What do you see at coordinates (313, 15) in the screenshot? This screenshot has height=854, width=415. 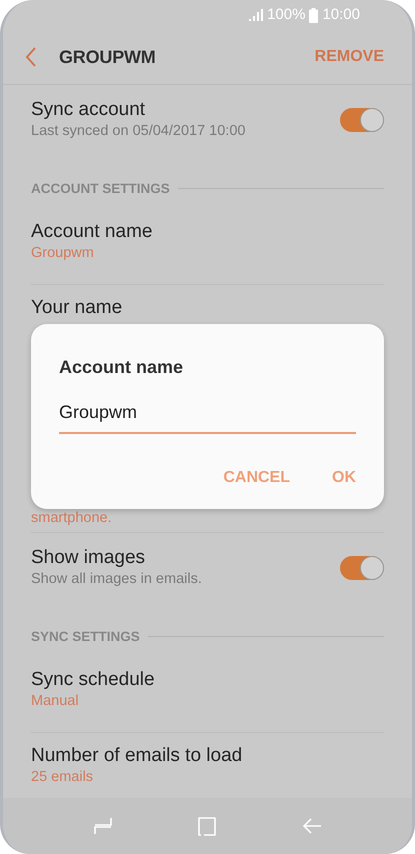 I see `battery-icon` at bounding box center [313, 15].